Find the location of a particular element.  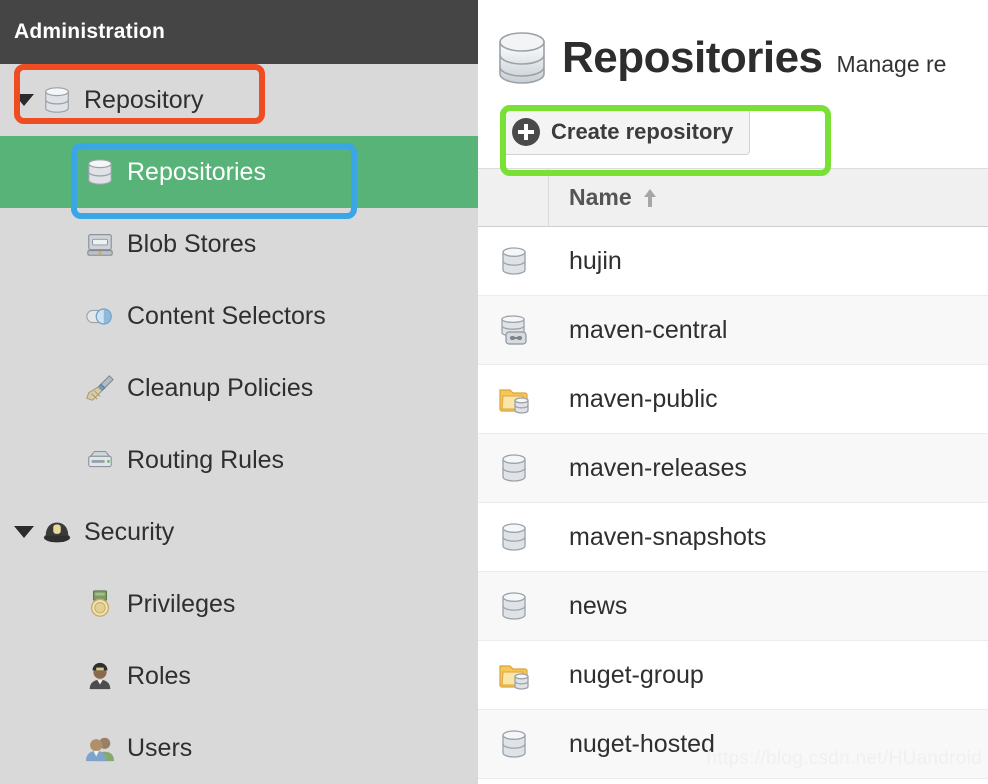

sidebar-header: Administration is located at coordinates (239, 32).